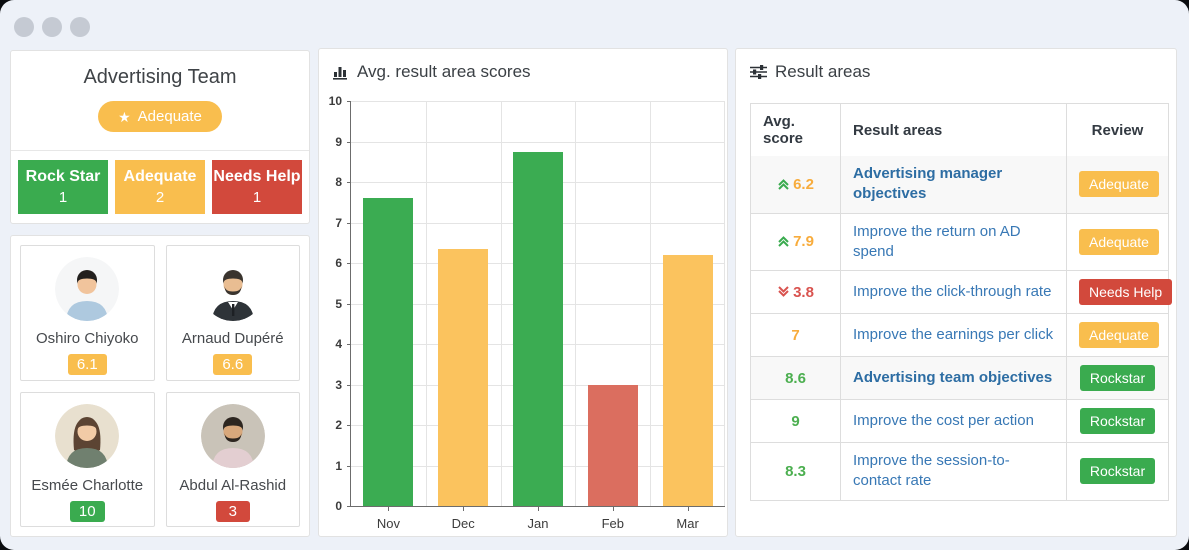  I want to click on x-axis-label: Dec, so click(463, 523).